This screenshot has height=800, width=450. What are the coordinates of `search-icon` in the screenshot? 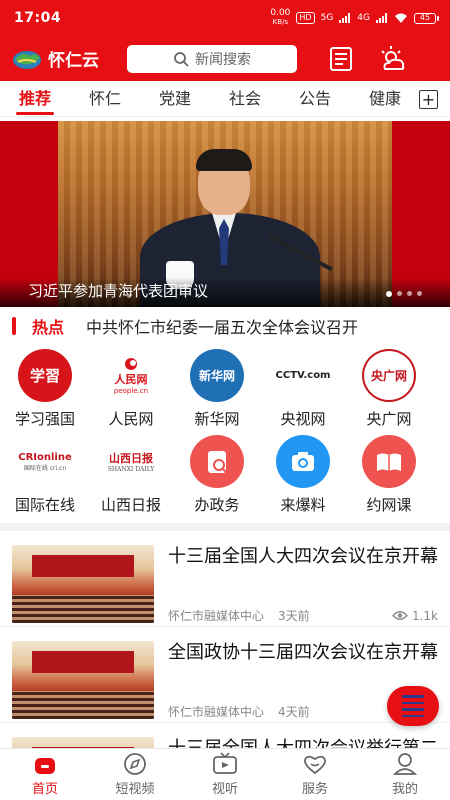 It's located at (181, 59).